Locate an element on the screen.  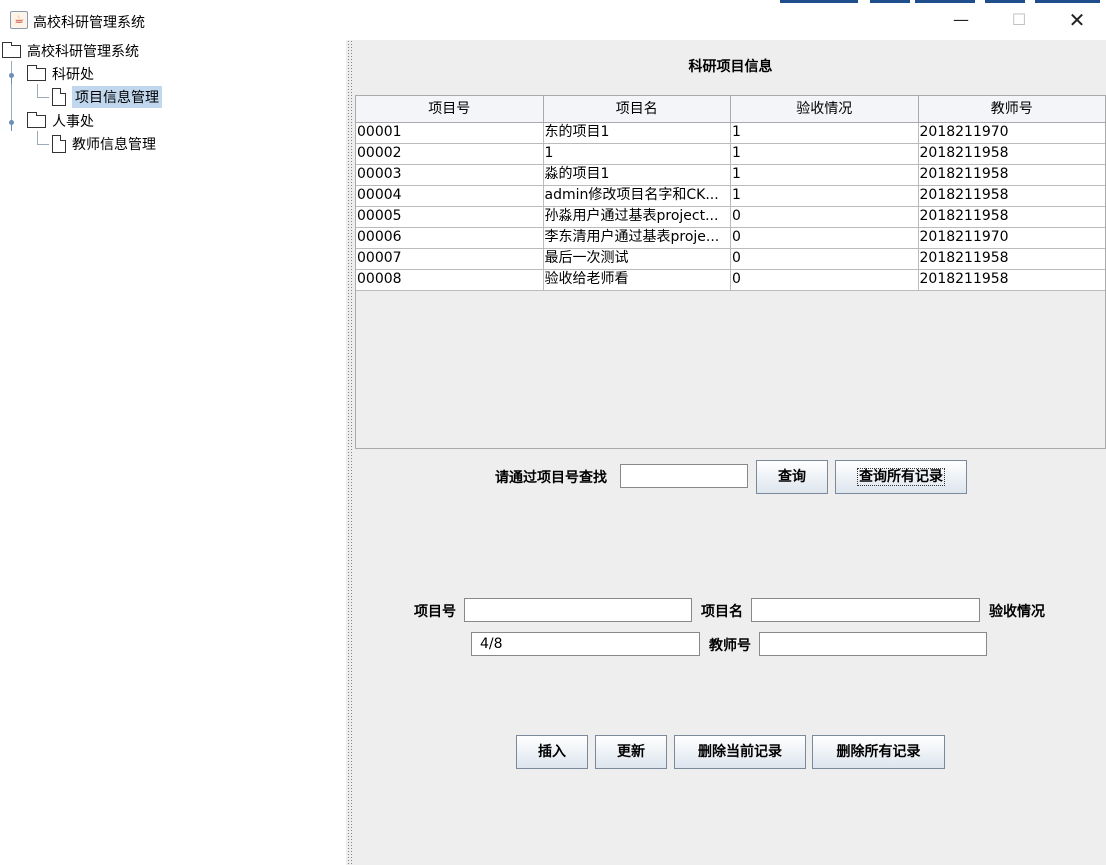
table-cell: 00003 is located at coordinates (450, 175).